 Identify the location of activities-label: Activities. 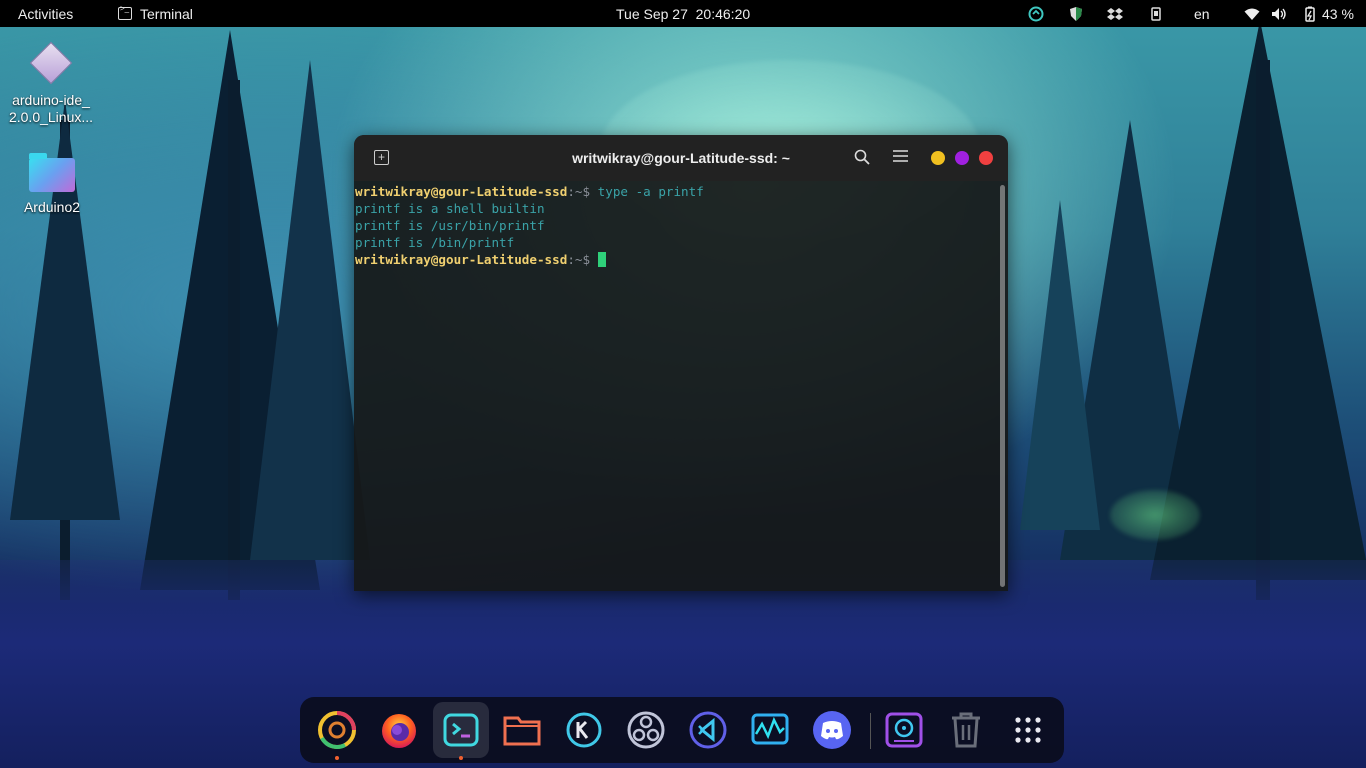
(46, 13).